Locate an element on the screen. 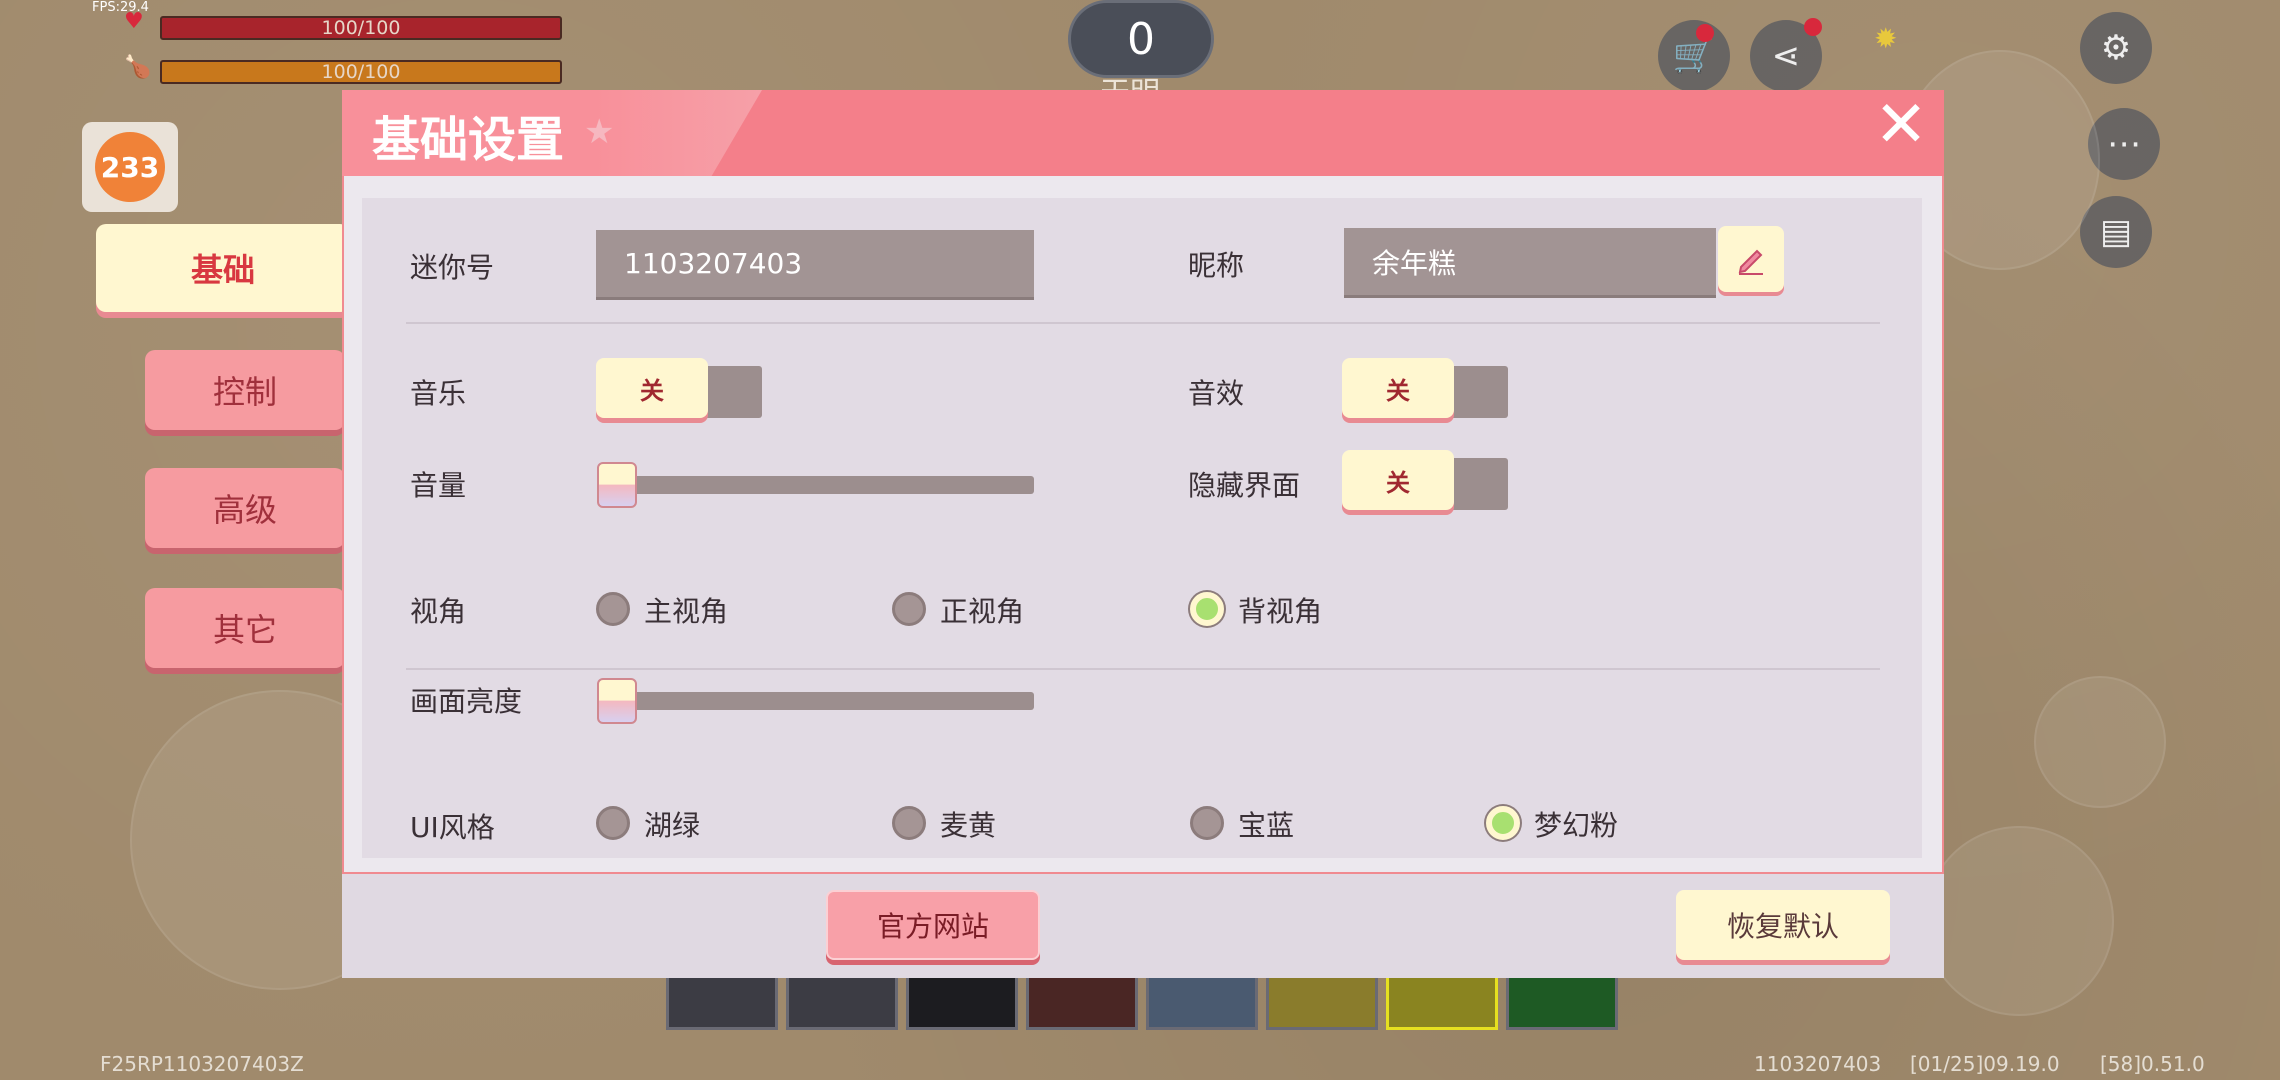 This screenshot has width=2280, height=1080. sun-icon: ✹ is located at coordinates (1886, 38).